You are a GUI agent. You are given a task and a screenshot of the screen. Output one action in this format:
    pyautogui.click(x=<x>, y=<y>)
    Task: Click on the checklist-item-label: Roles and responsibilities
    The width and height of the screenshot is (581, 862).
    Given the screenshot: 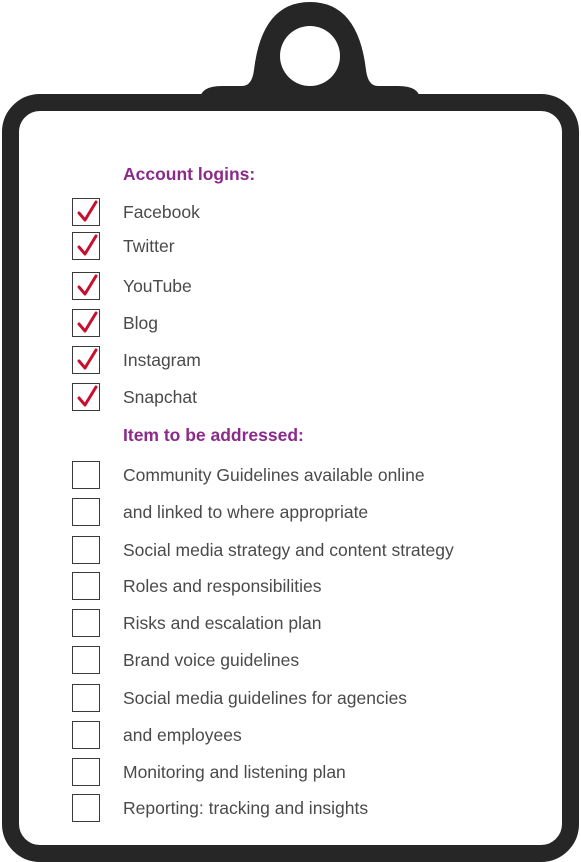 What is the action you would take?
    pyautogui.click(x=222, y=585)
    